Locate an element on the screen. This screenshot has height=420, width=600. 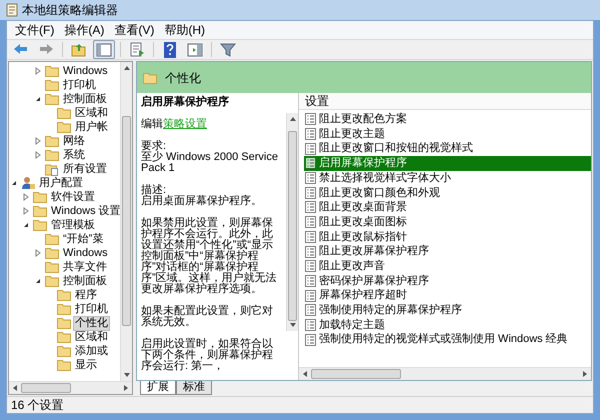
tree-item: 所有设置 is located at coordinates (85, 169).